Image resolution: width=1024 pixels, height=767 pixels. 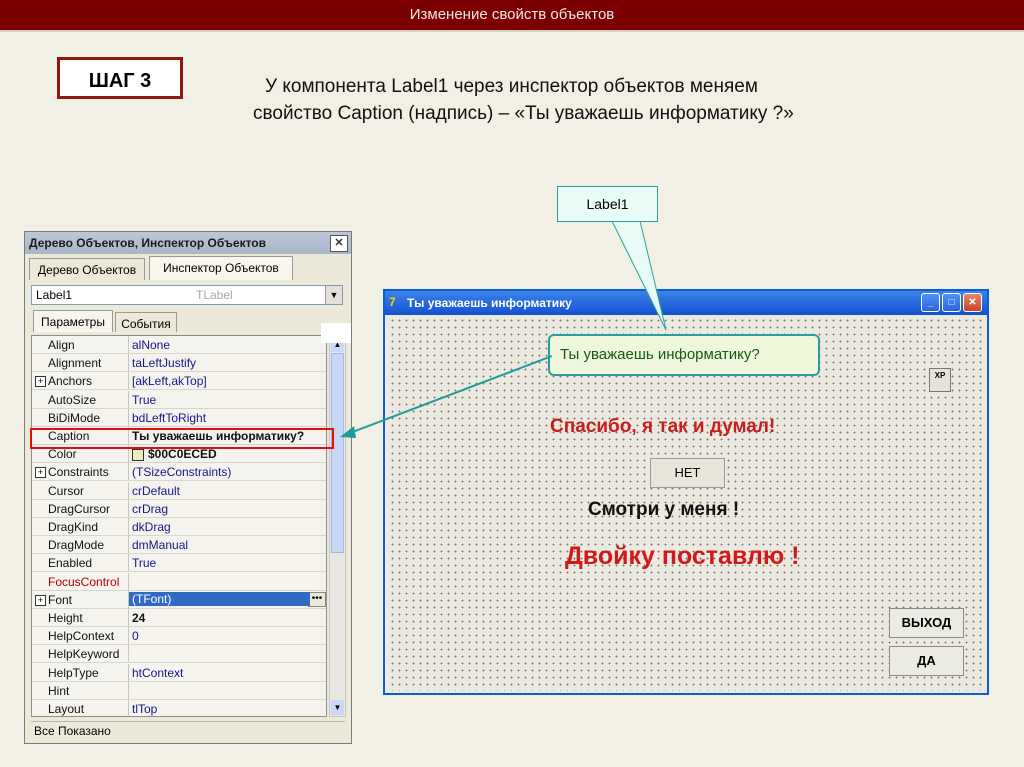 What do you see at coordinates (179, 563) in the screenshot?
I see `property-row-enabled: Enabled True` at bounding box center [179, 563].